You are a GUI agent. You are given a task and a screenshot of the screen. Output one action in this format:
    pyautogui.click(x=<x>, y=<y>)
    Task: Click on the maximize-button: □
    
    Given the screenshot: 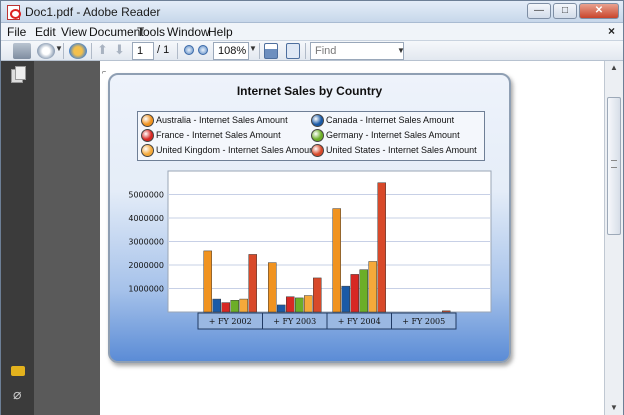 What is the action you would take?
    pyautogui.click(x=565, y=11)
    